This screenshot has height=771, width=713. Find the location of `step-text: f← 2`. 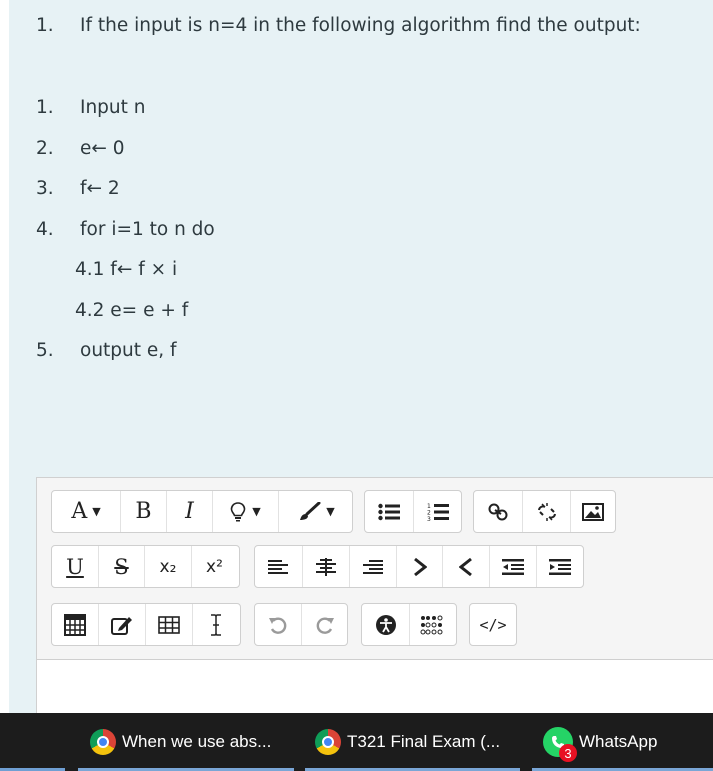

step-text: f← 2 is located at coordinates (100, 188).